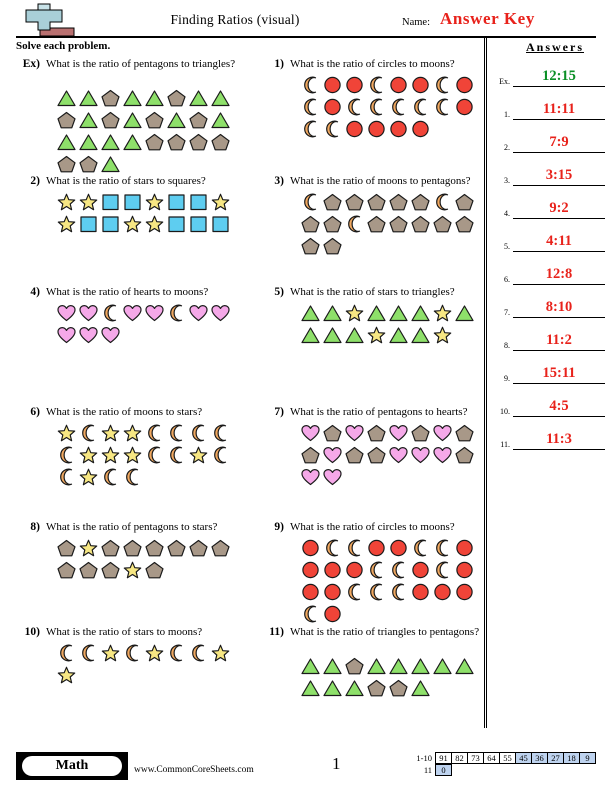 The width and height of the screenshot is (612, 792). I want to click on answer-number: 10., so click(505, 411).